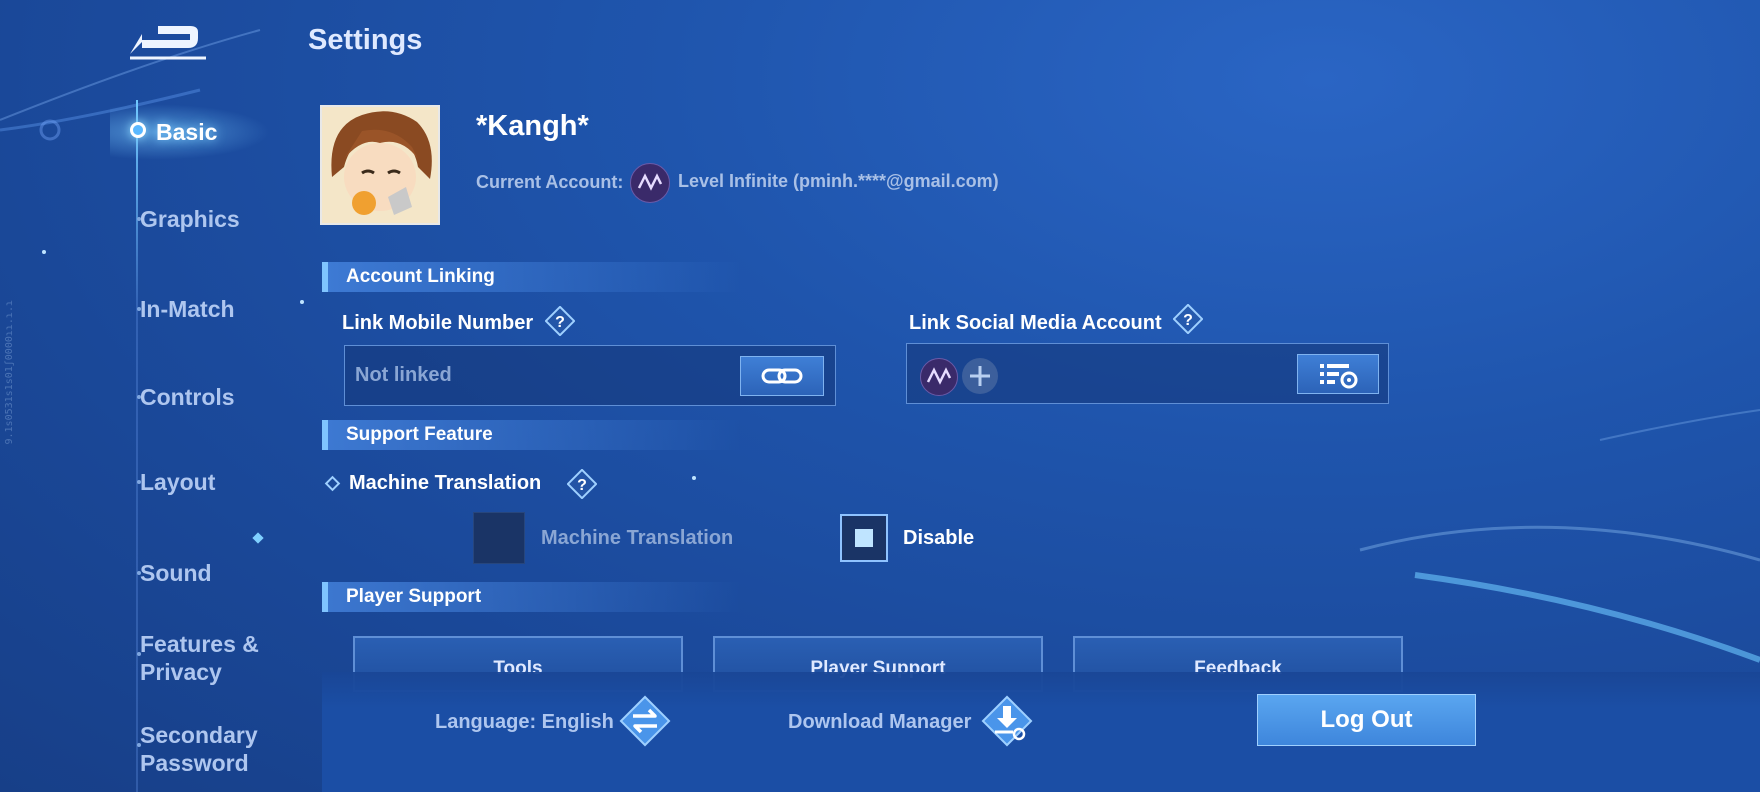 This screenshot has height=792, width=1760. I want to click on sidebar-item-layout: Layout, so click(176, 482).